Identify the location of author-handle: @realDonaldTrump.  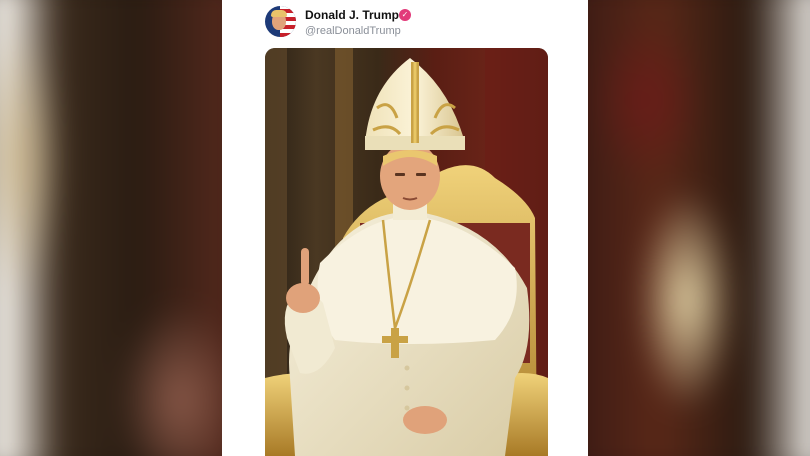
(353, 31).